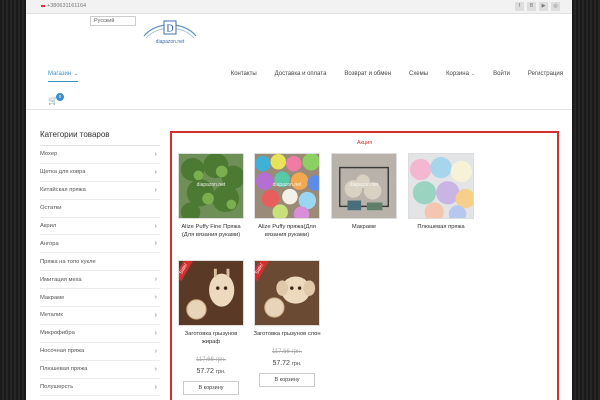 The image size is (600, 400). I want to click on site-logo: D diapazon.net, so click(170, 32).